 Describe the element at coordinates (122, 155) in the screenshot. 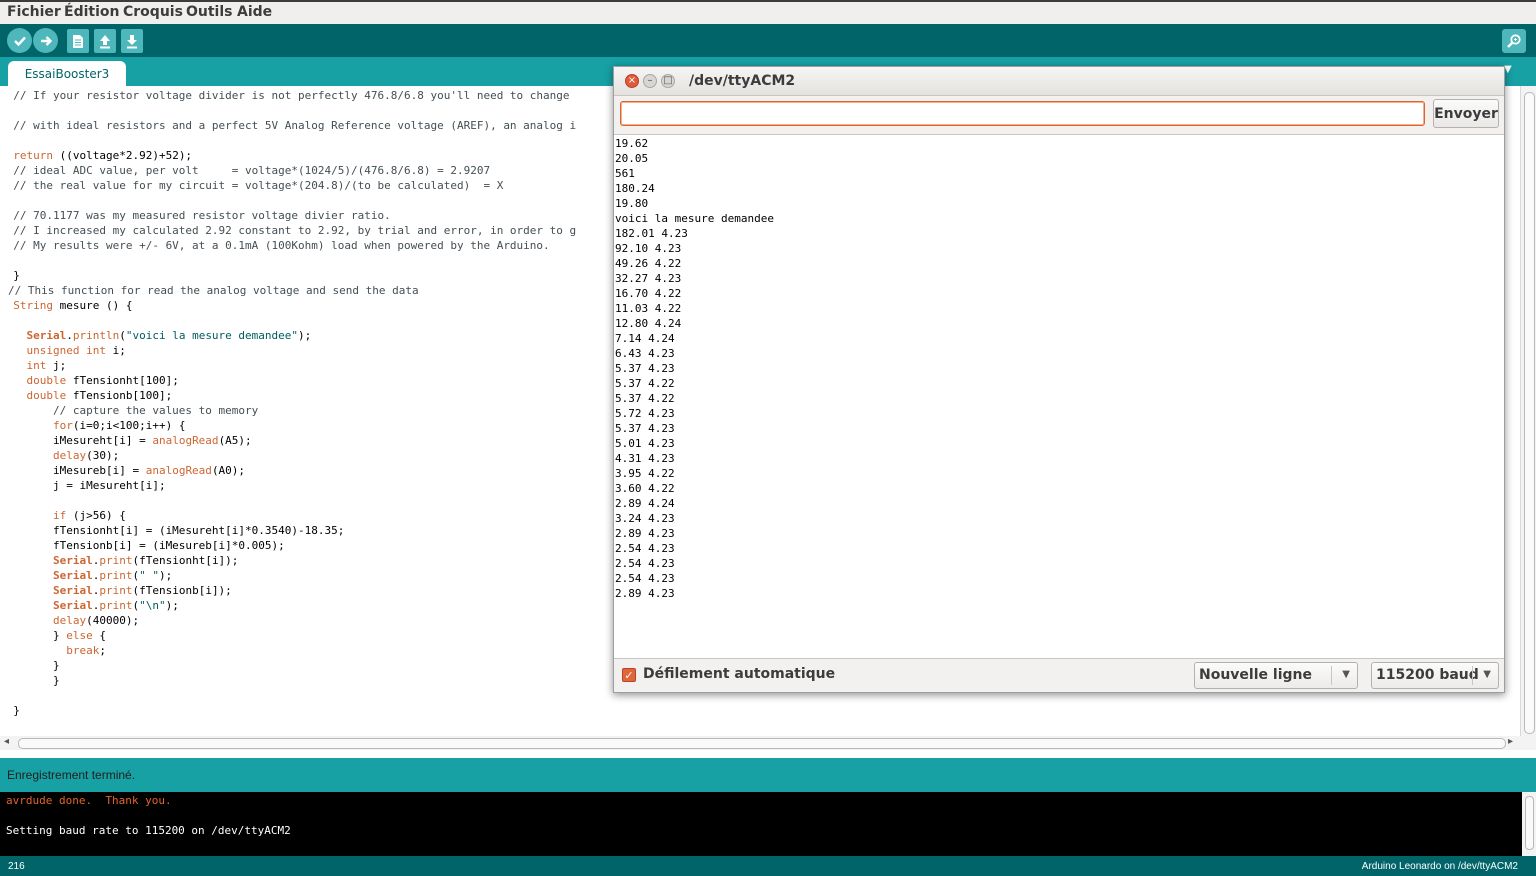

I see `code-token: ((voltage*2.92)+52);` at that location.